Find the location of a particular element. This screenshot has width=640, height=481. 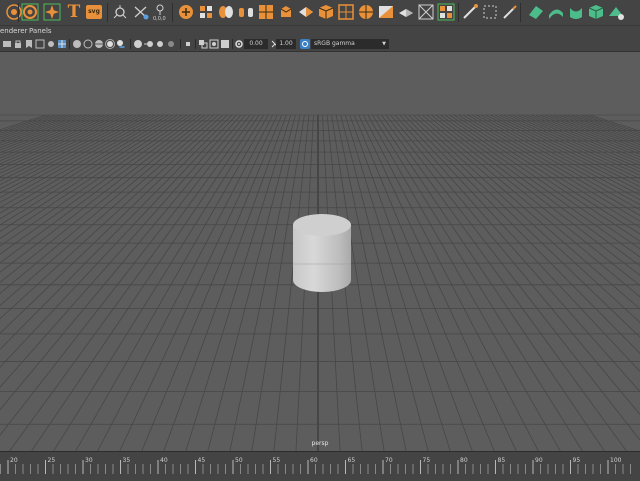

camera-attributes-icon is located at coordinates (51, 44).